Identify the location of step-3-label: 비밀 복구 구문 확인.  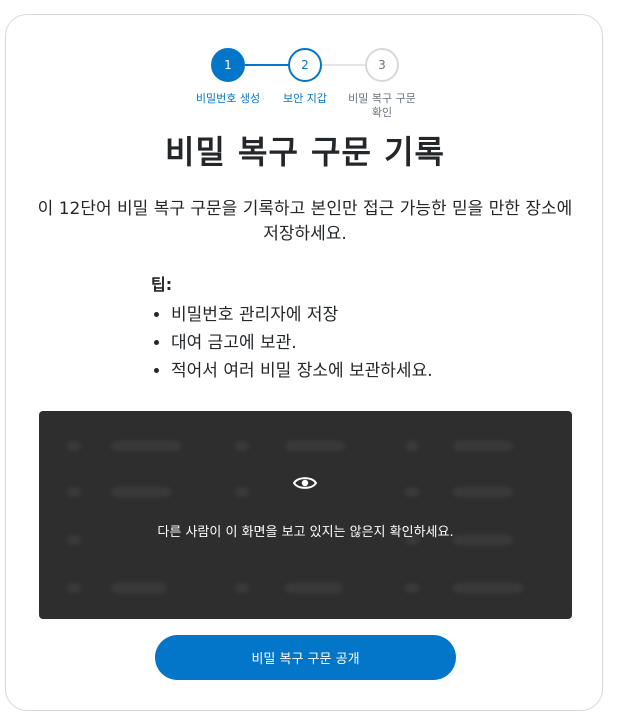
(382, 105).